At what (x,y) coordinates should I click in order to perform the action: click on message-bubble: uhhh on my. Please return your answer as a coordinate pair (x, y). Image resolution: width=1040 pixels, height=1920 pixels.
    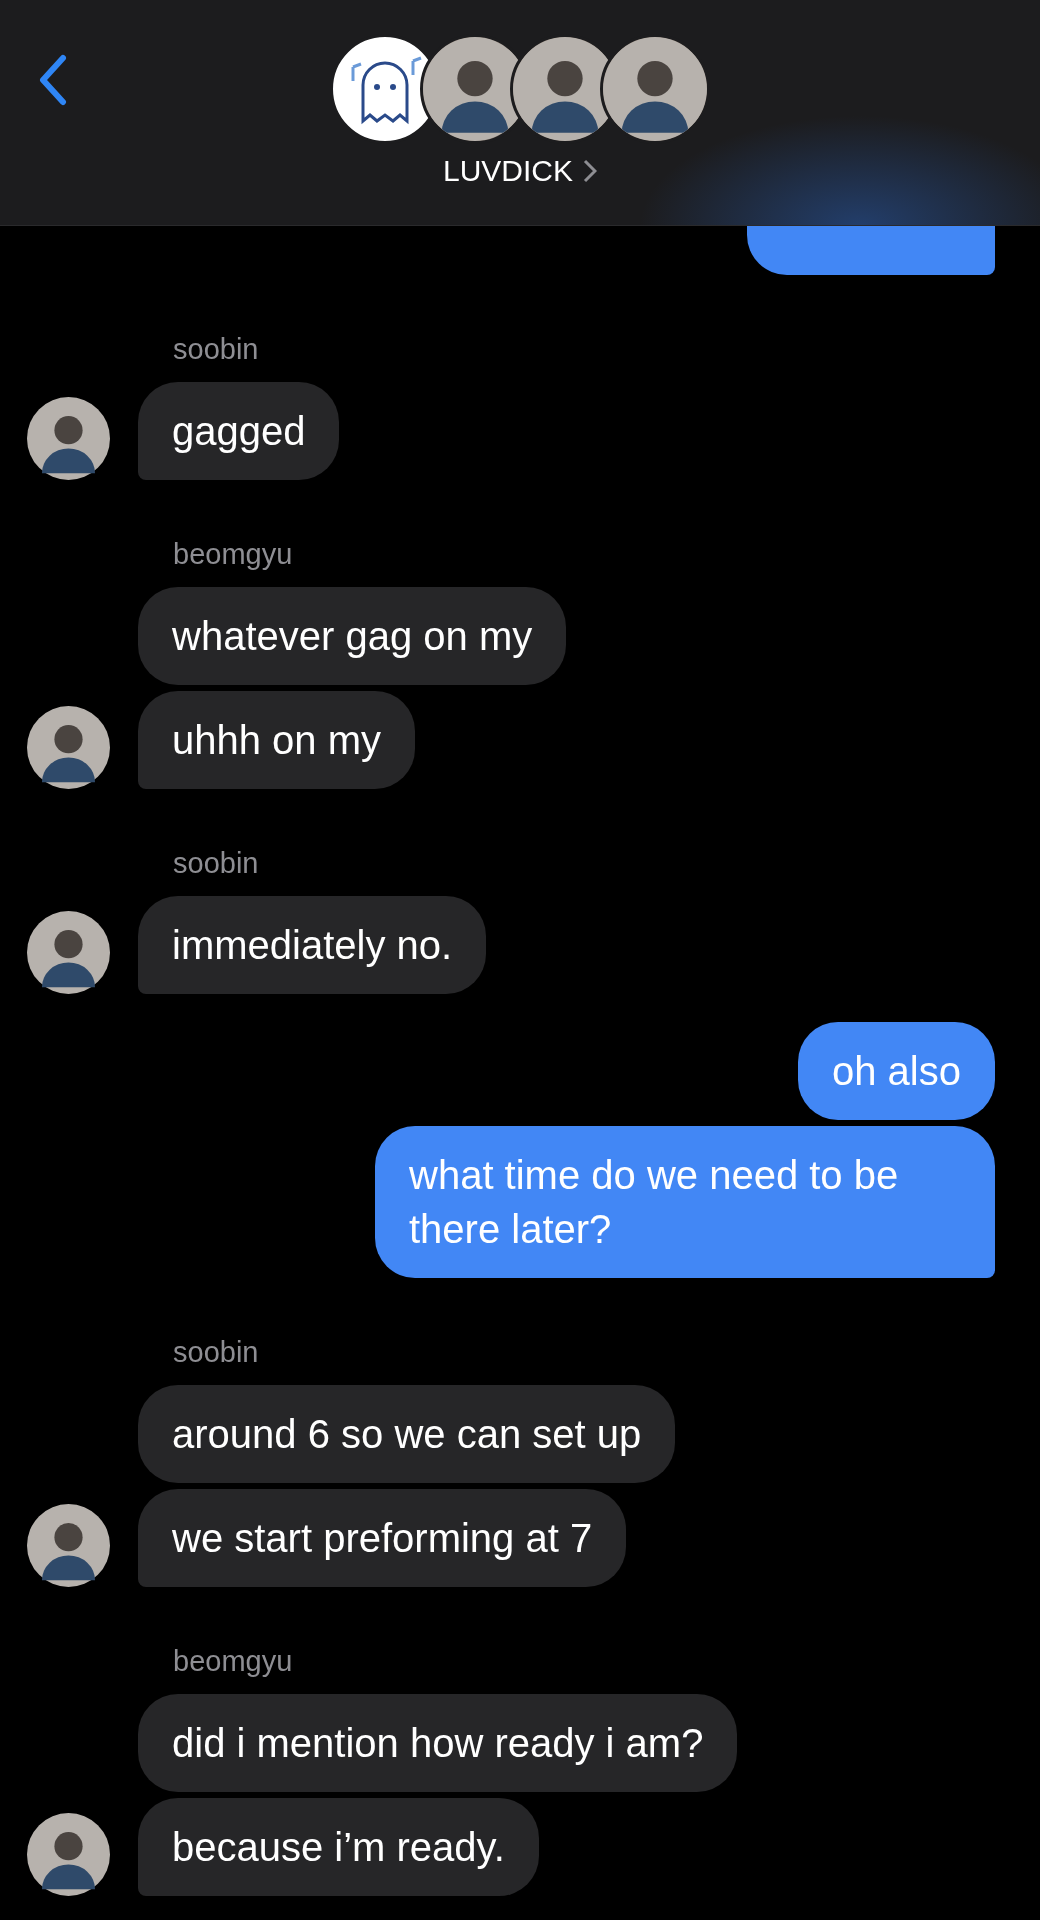
    Looking at the image, I should click on (277, 740).